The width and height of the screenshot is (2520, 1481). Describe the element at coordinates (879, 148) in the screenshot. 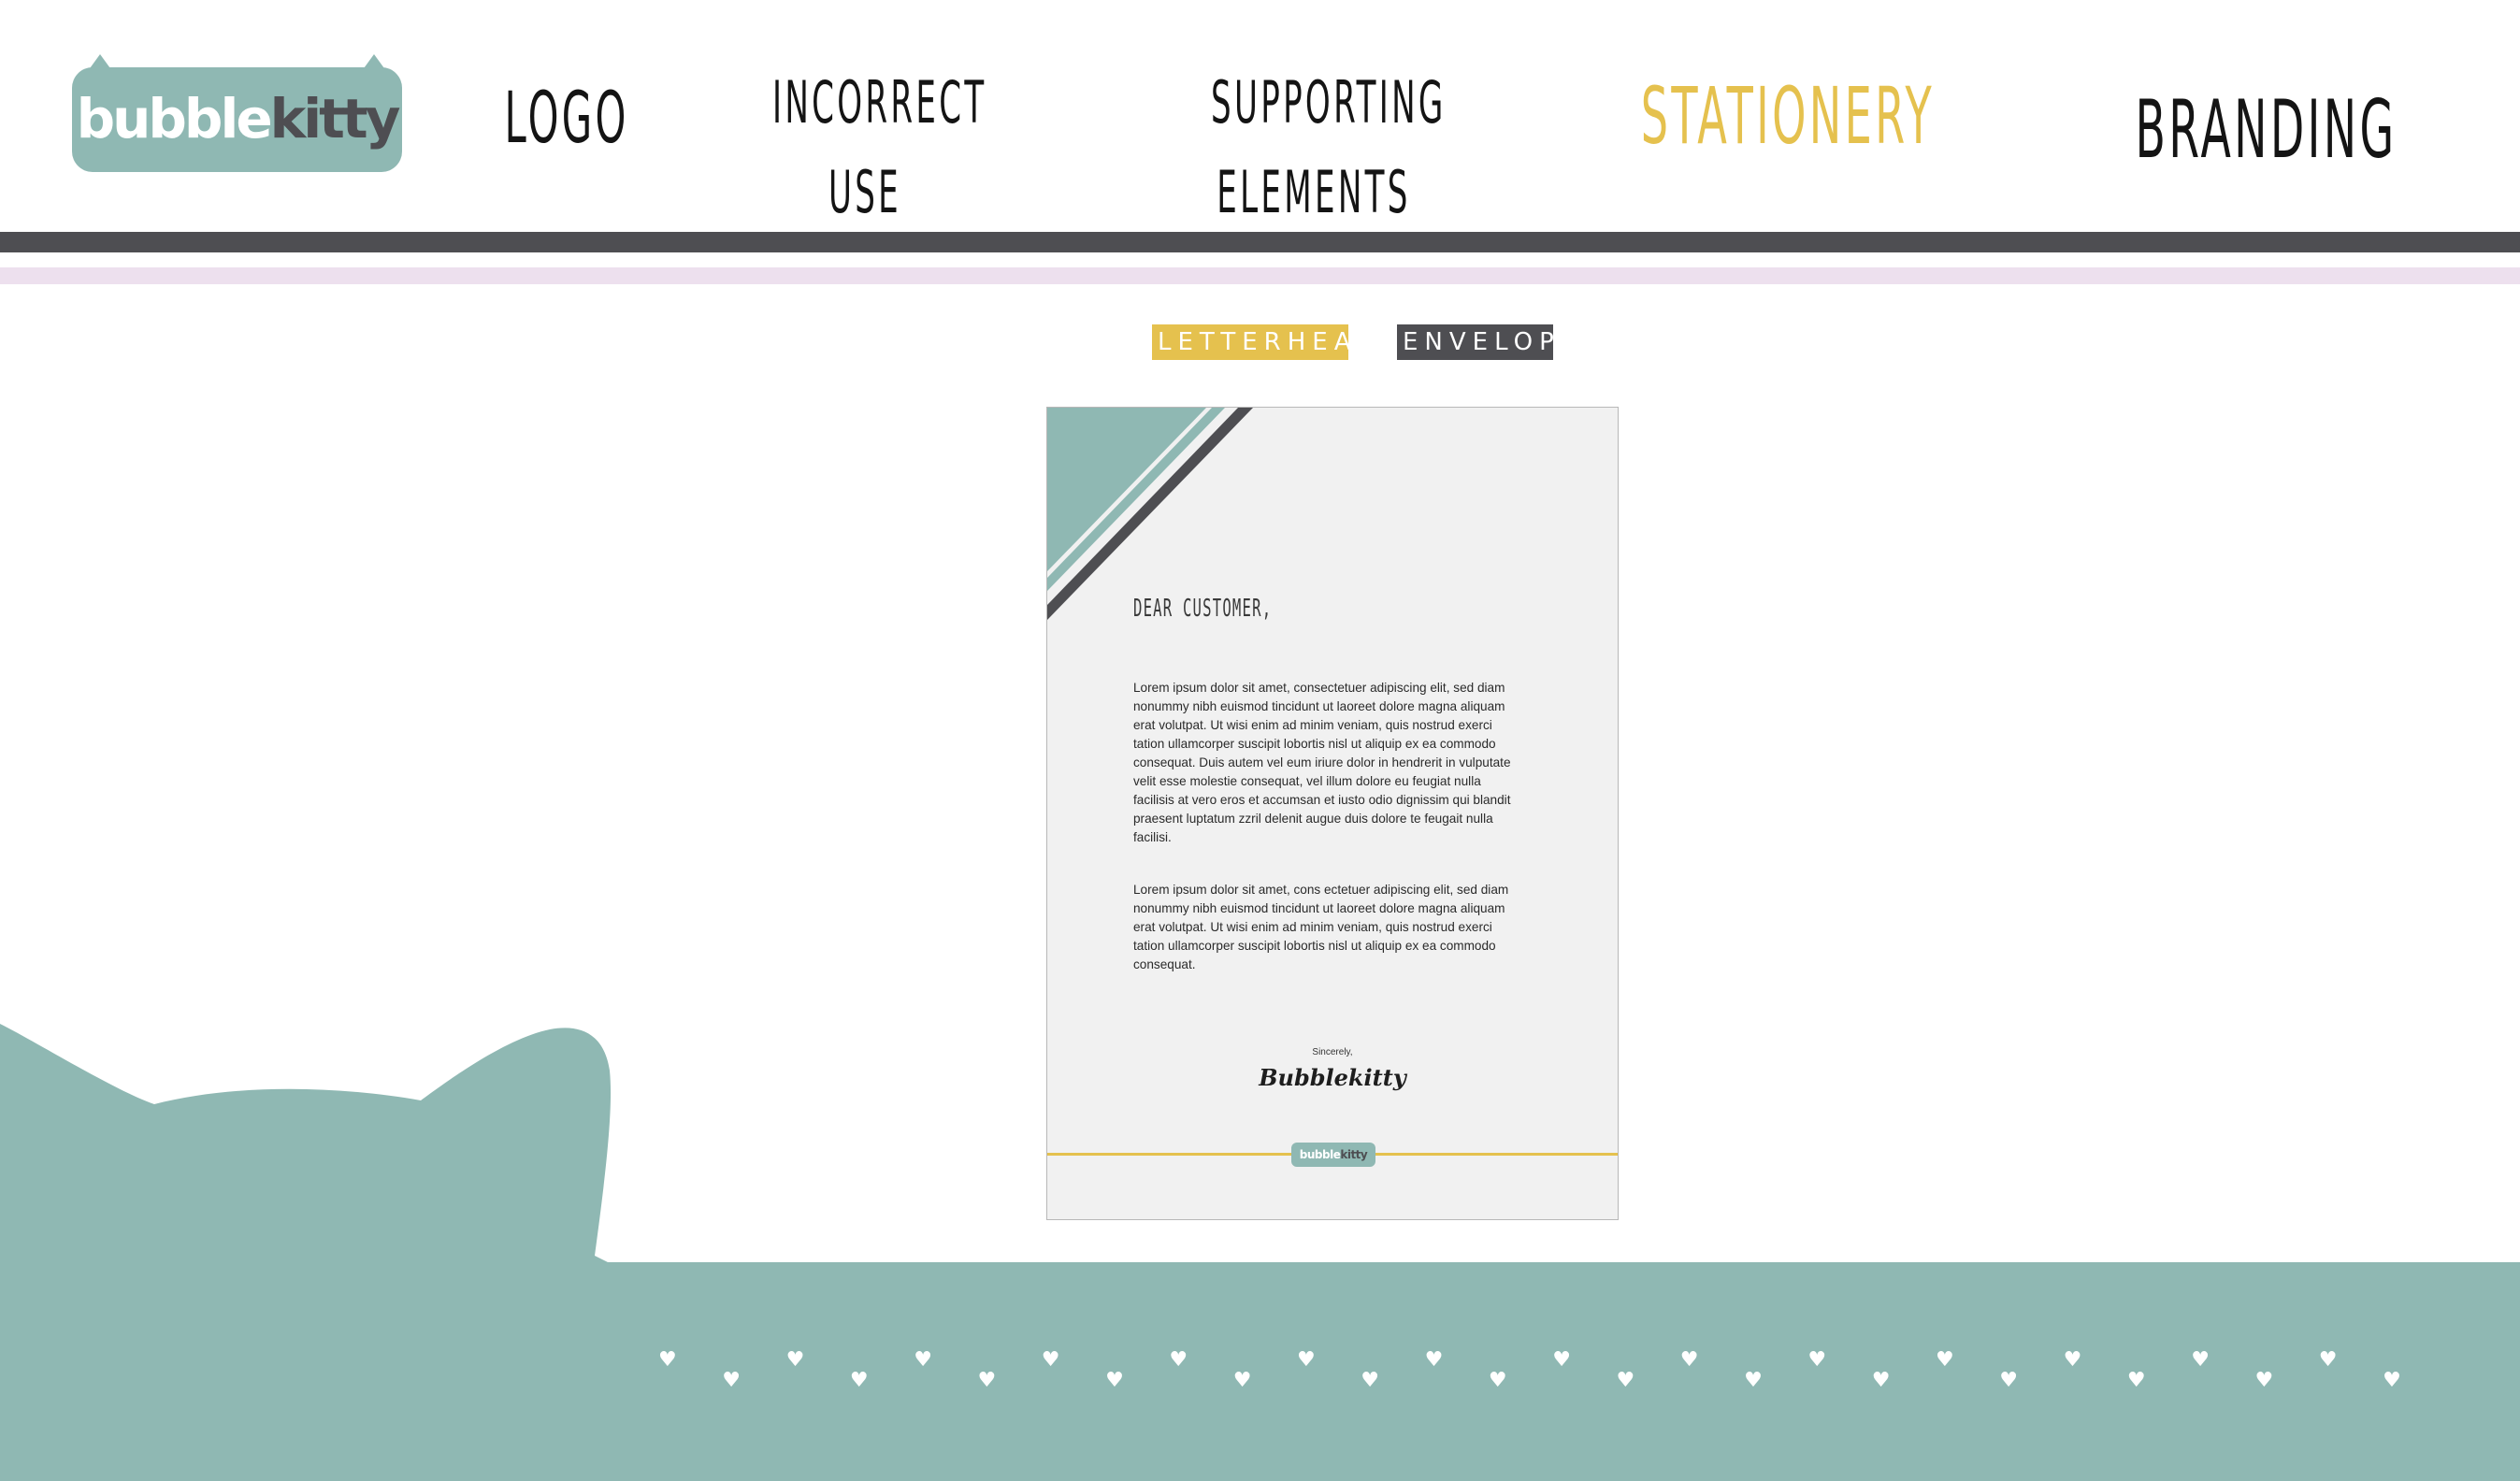

I see `nav-incorrect-use: INCORRECT USE` at that location.